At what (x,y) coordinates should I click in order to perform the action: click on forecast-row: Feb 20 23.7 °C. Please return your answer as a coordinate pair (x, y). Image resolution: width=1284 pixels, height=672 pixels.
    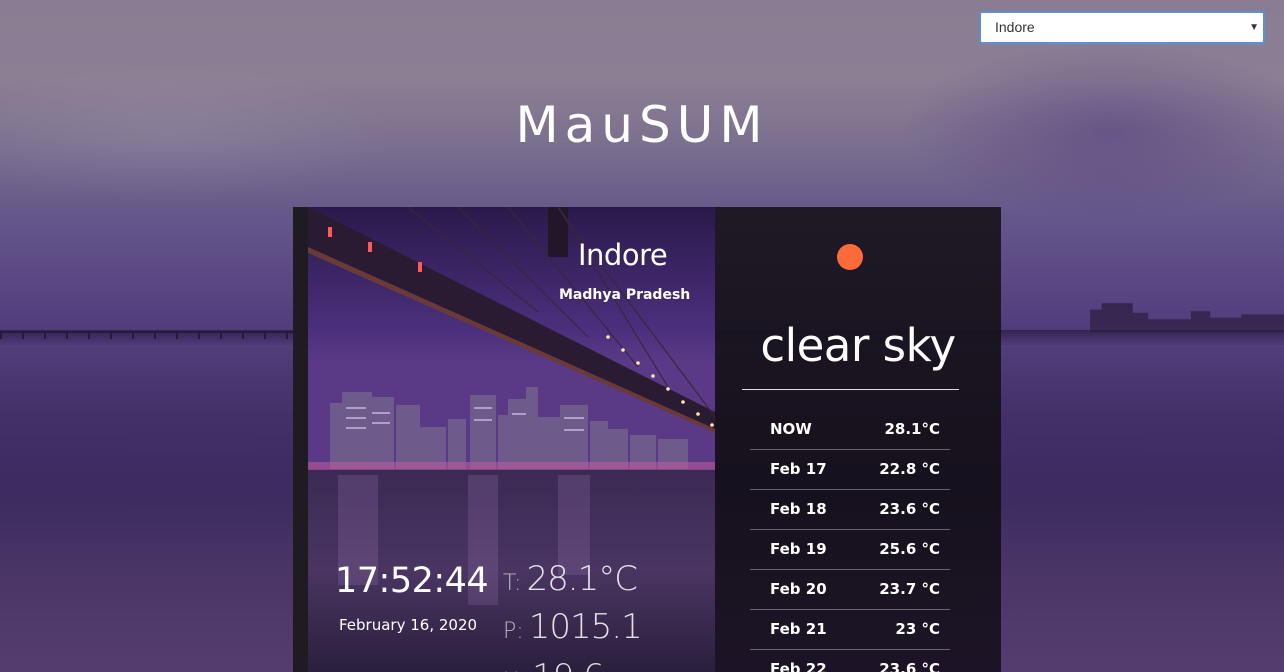
    Looking at the image, I should click on (850, 590).